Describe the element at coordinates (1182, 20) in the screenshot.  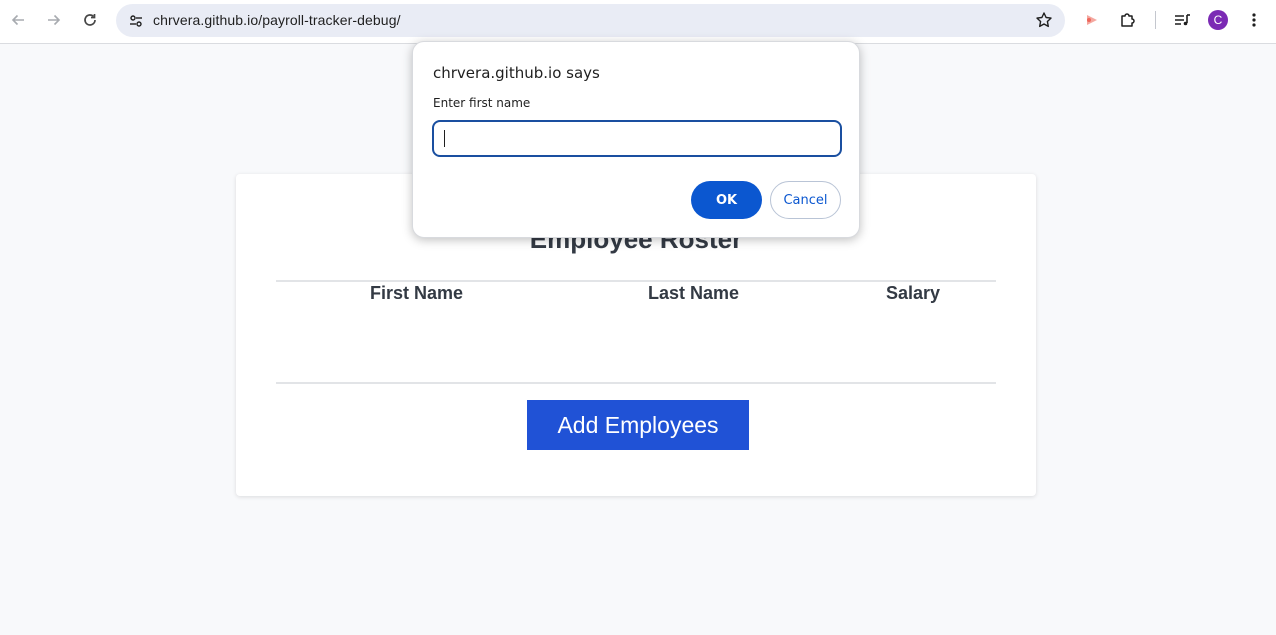
I see `reading-list-icon` at that location.